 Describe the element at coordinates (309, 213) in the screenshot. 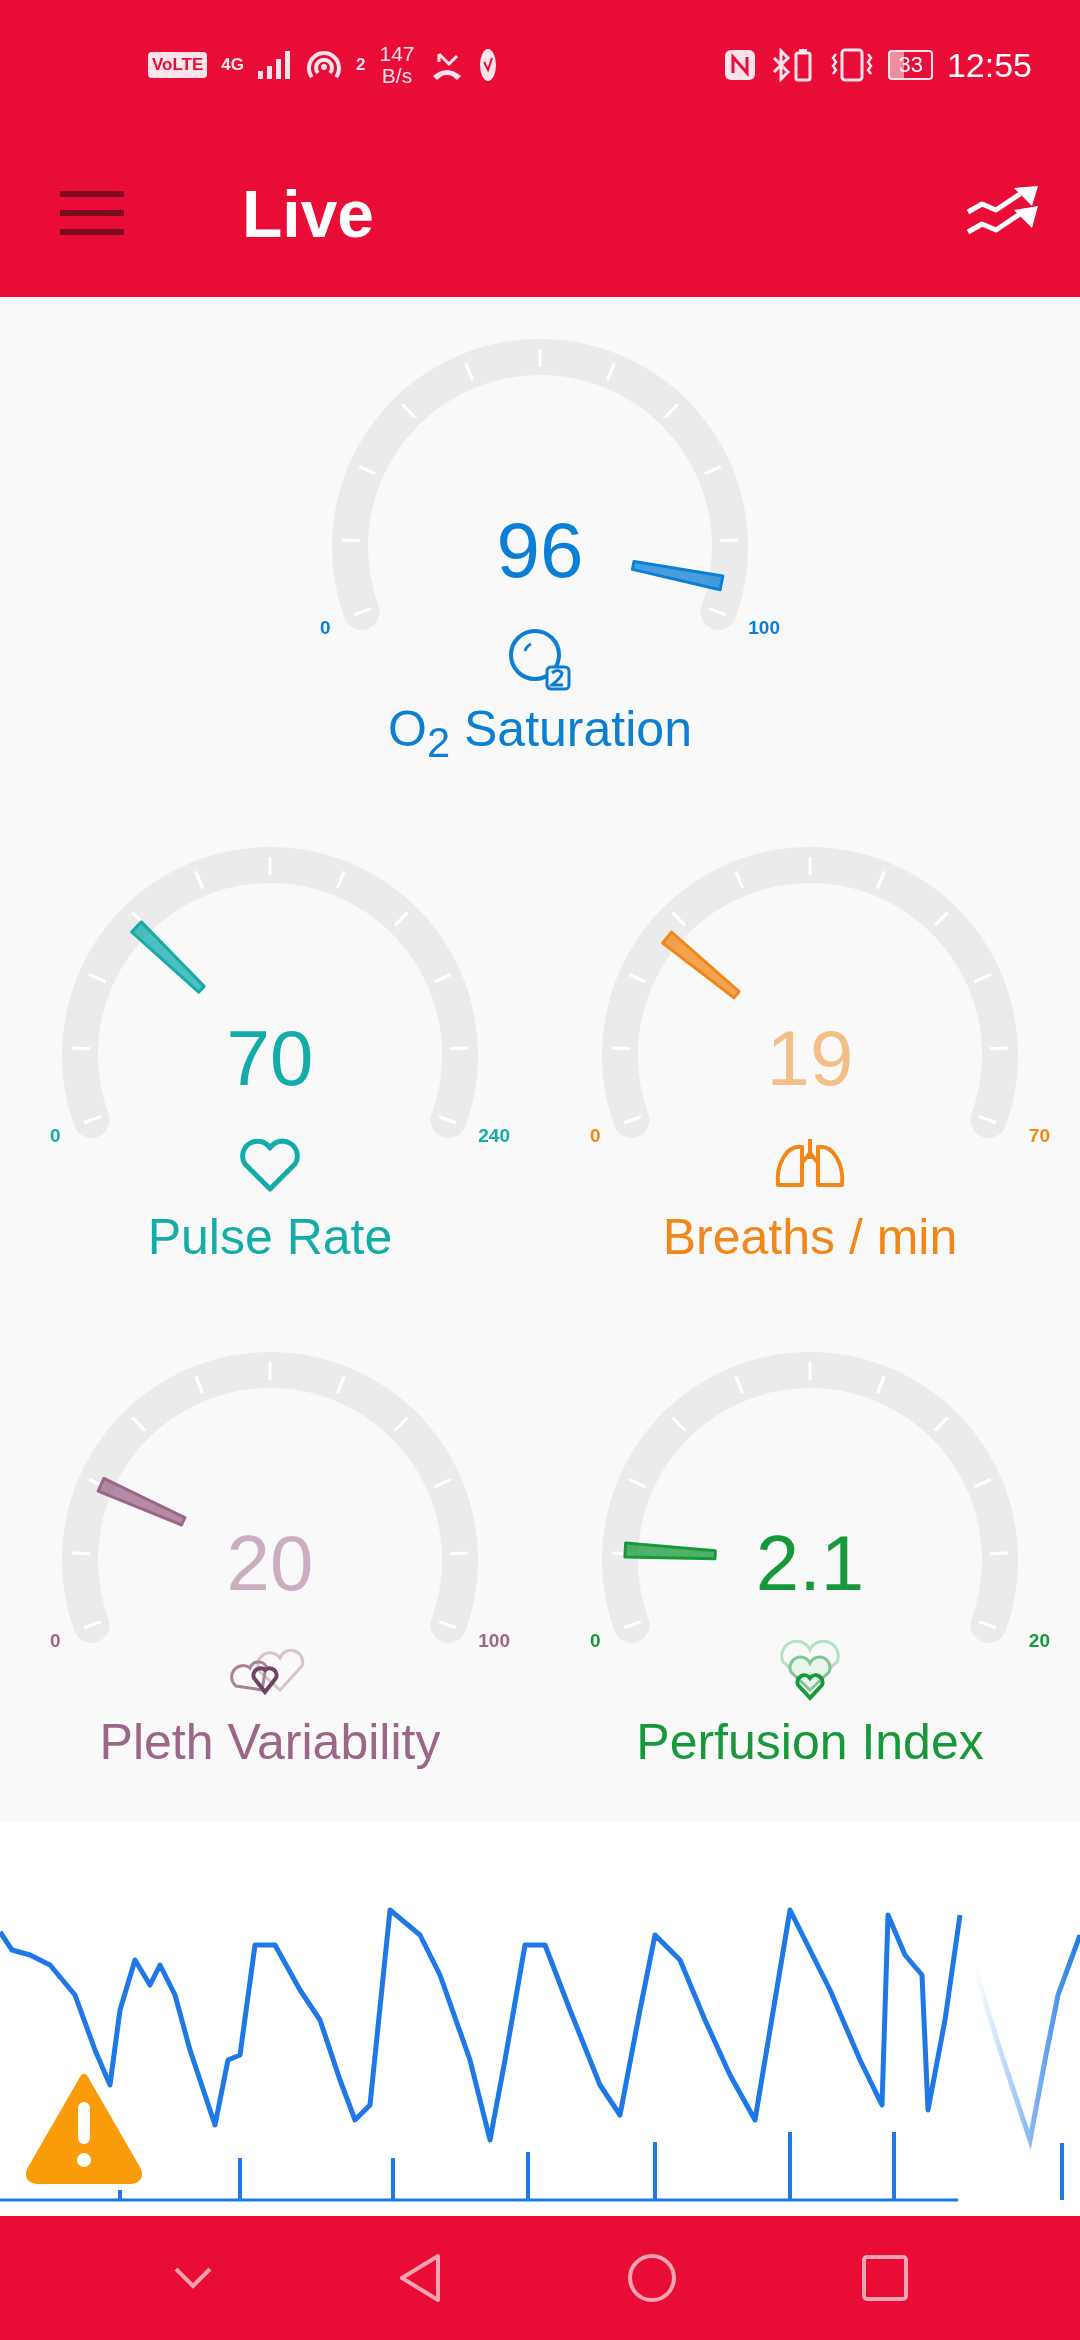

I see `screen-title: Live` at that location.